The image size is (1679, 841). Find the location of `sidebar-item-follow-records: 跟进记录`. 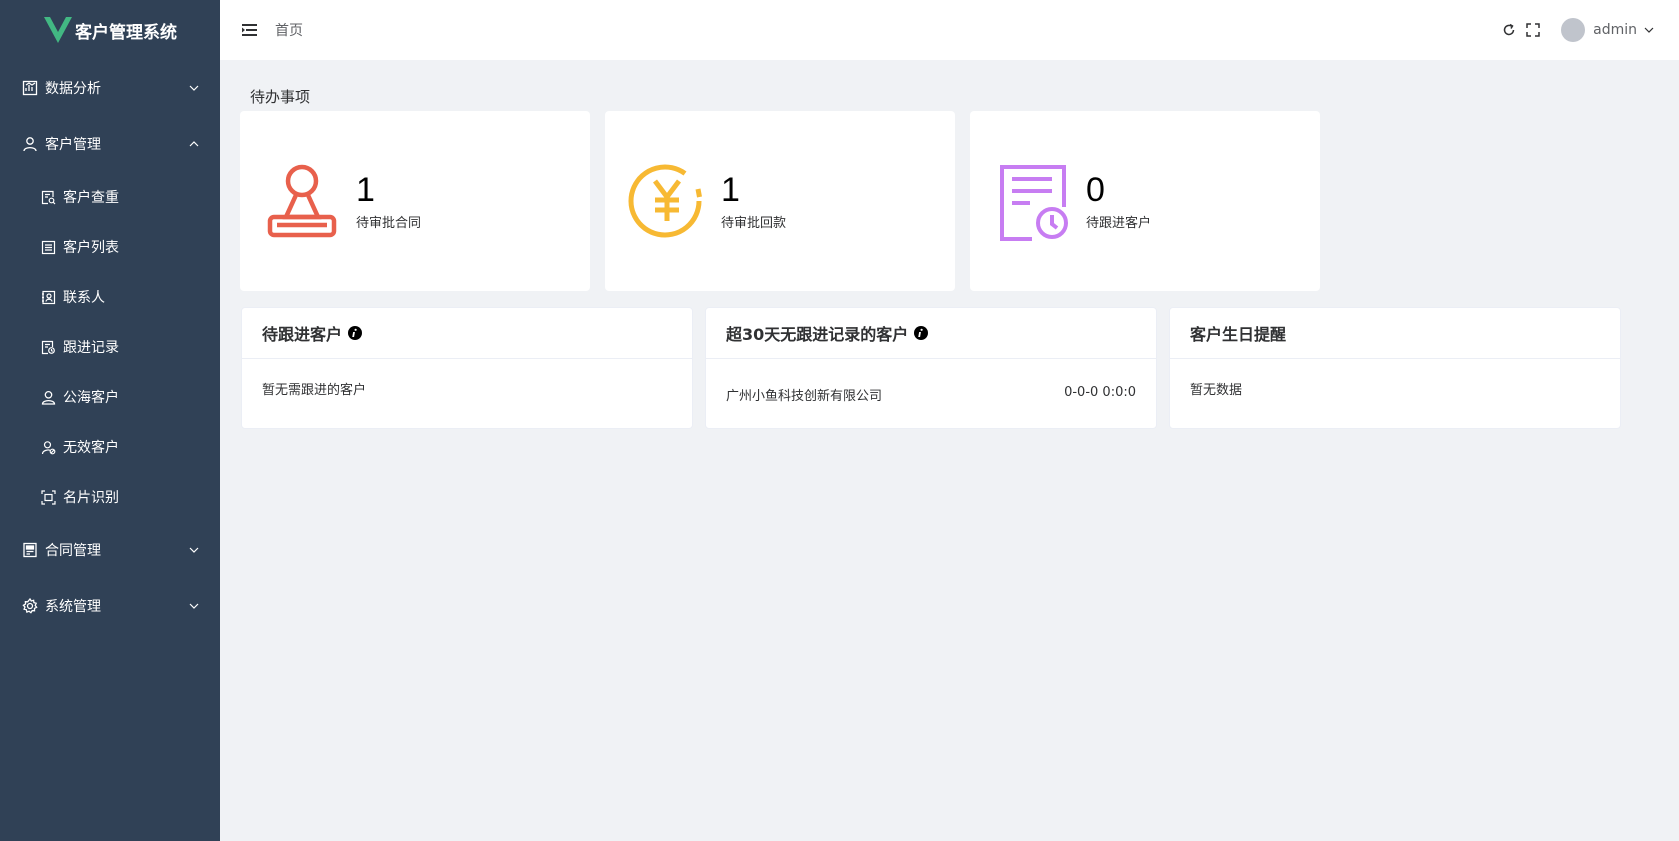

sidebar-item-follow-records: 跟进记录 is located at coordinates (110, 347).